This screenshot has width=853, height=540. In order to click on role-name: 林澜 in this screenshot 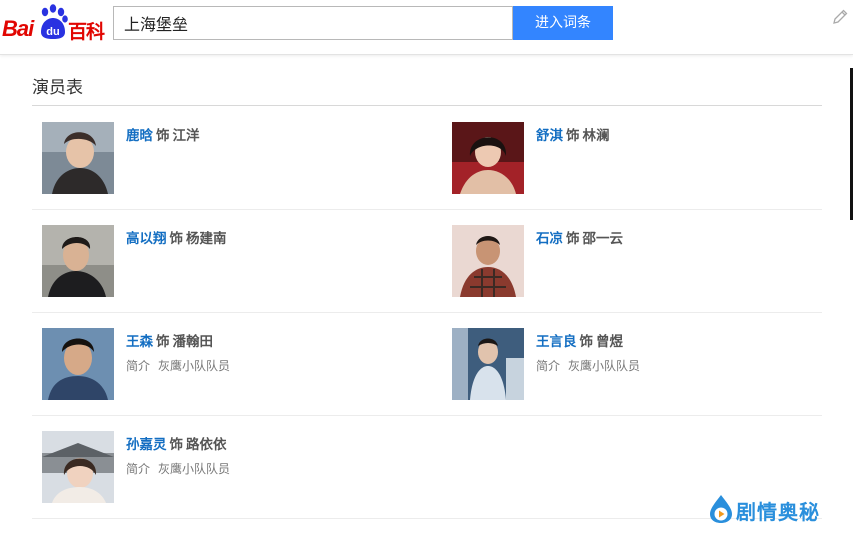, I will do `click(596, 136)`.